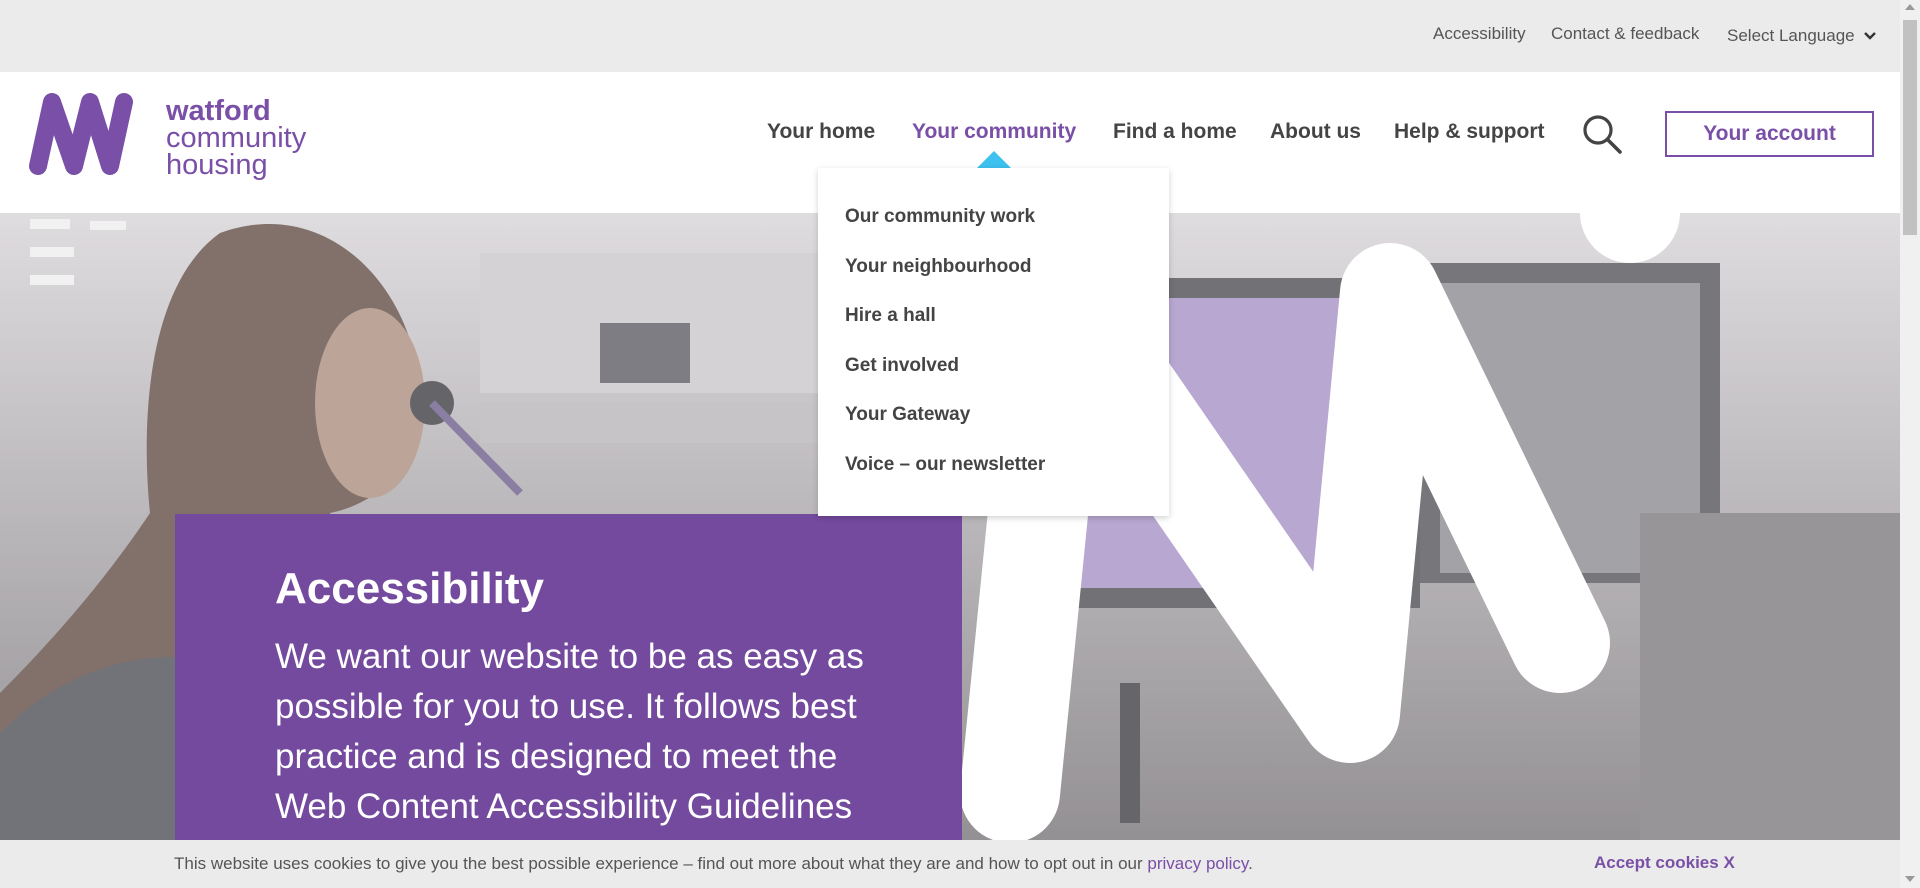 The image size is (1920, 888). I want to click on scroll-up-icon, so click(1910, 7).